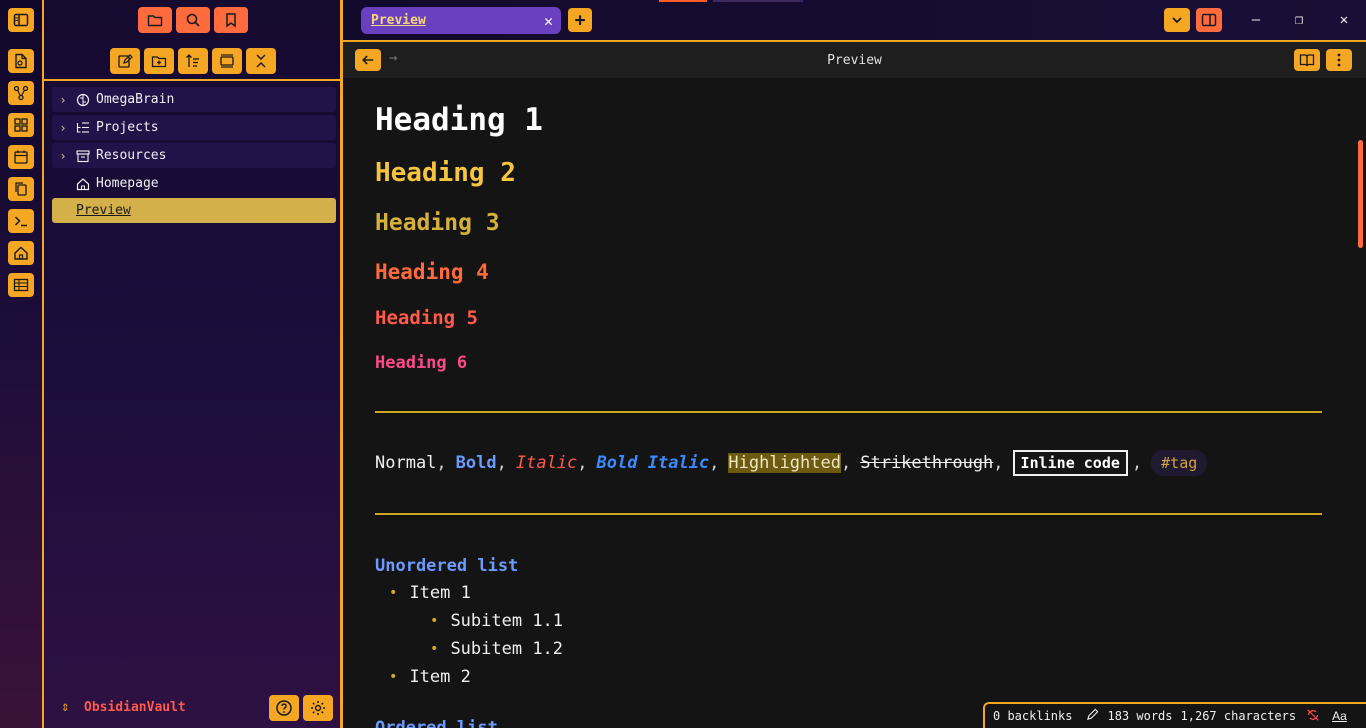 This screenshot has width=1366, height=728. Describe the element at coordinates (127, 183) in the screenshot. I see `tree-item-label: Homepage` at that location.